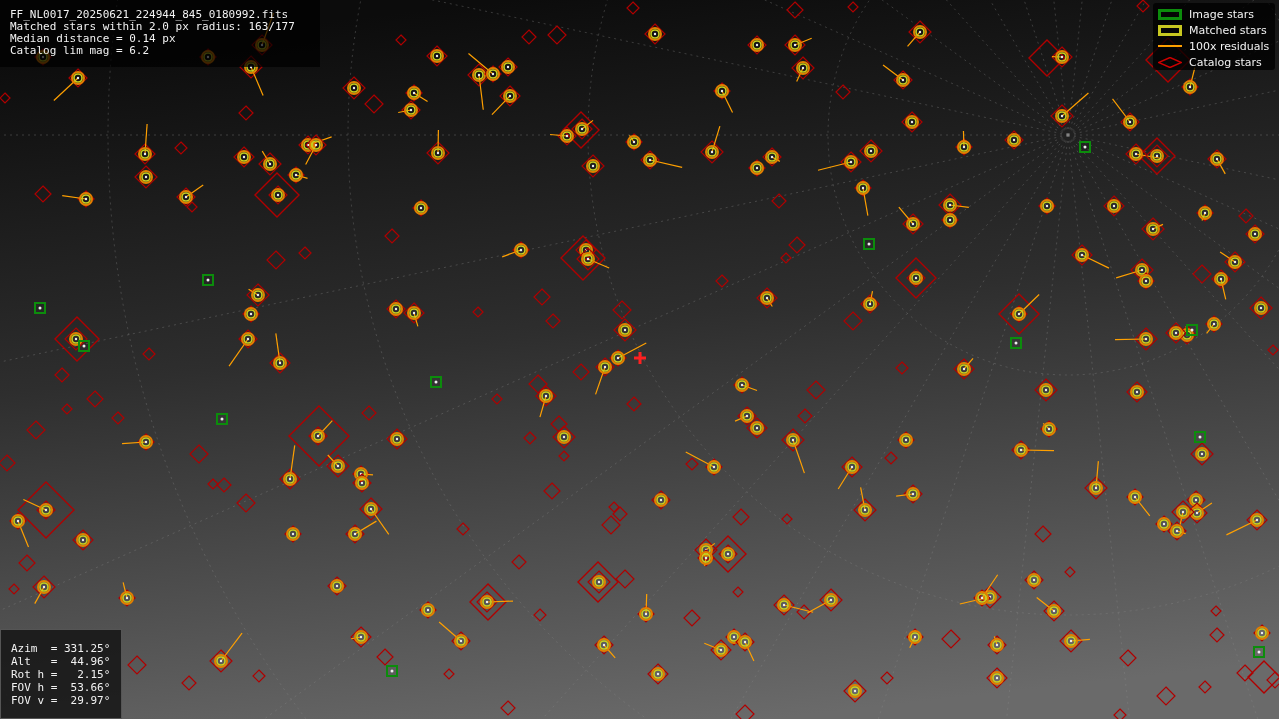 Image resolution: width=1279 pixels, height=719 pixels. I want to click on pointing-text: FOV h = 53.66°, so click(61, 688).